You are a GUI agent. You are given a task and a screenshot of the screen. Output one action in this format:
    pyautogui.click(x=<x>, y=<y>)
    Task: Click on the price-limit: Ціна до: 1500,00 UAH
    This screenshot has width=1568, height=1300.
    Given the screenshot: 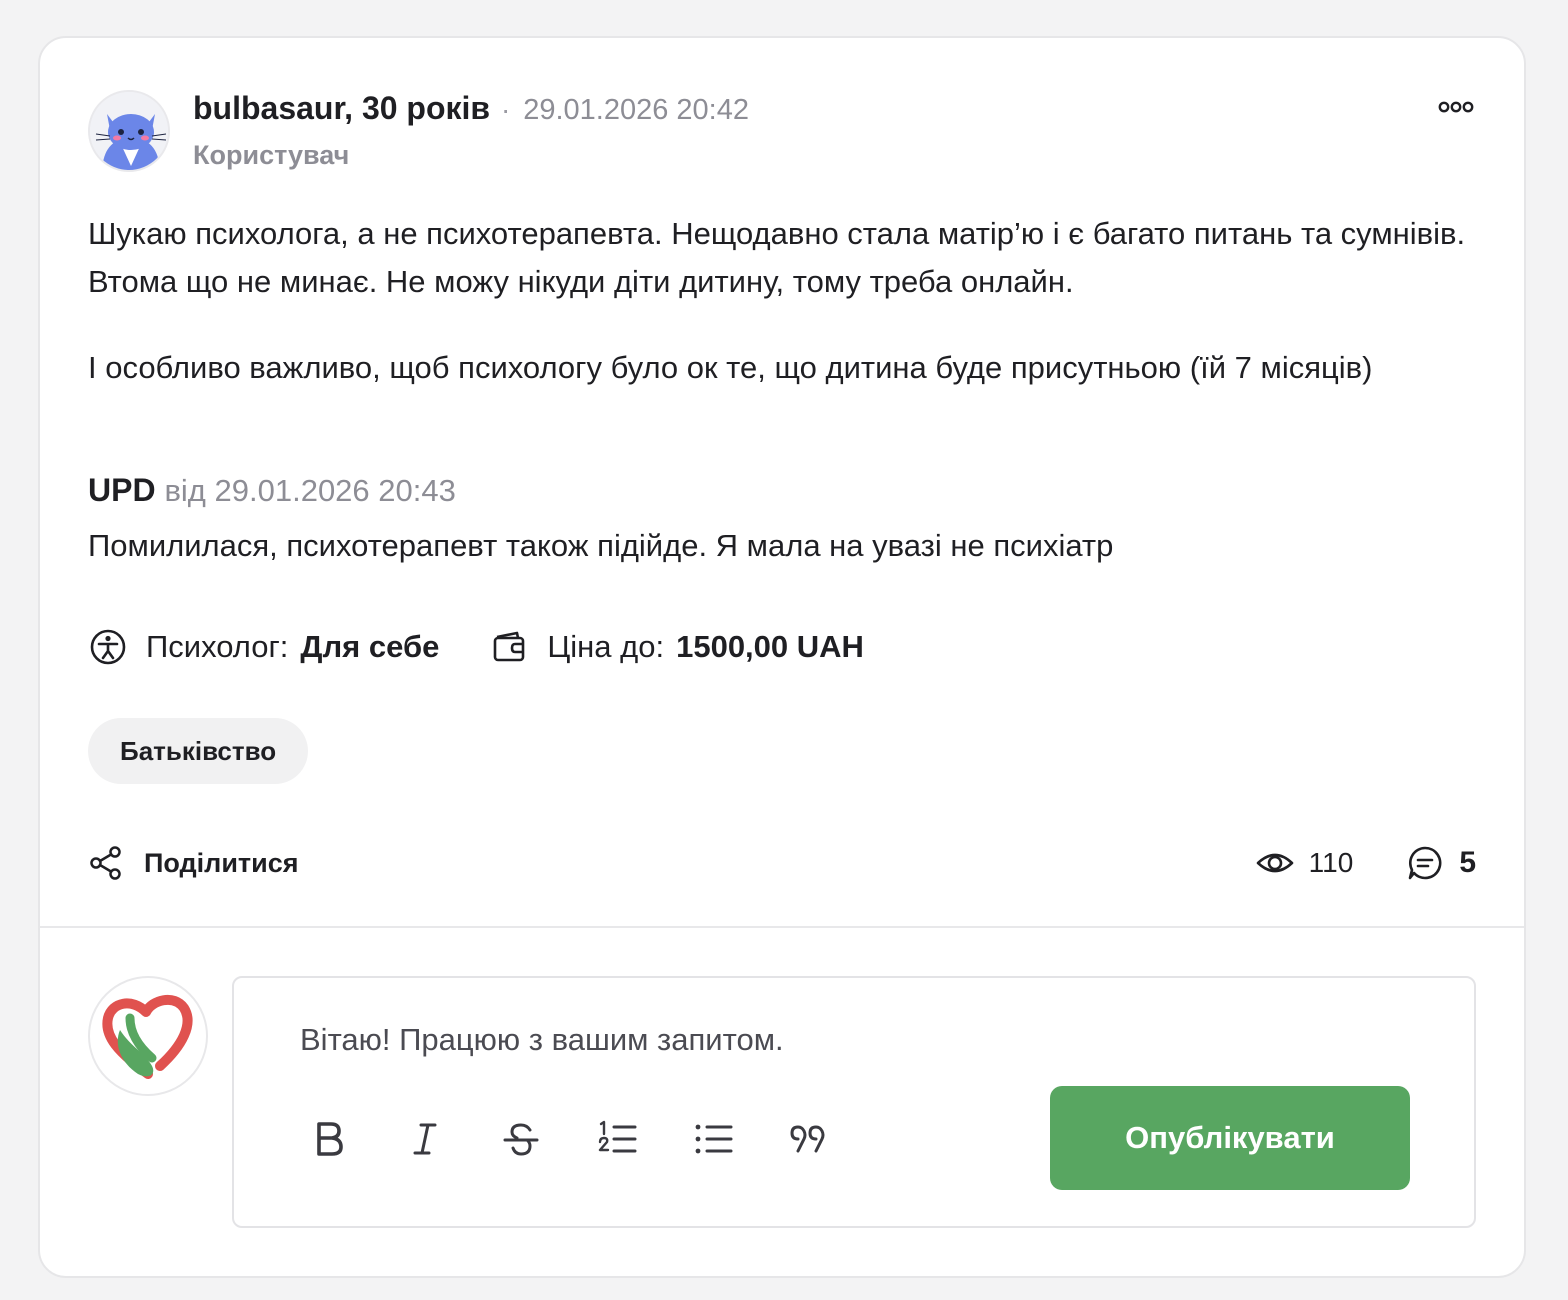 What is the action you would take?
    pyautogui.click(x=676, y=647)
    